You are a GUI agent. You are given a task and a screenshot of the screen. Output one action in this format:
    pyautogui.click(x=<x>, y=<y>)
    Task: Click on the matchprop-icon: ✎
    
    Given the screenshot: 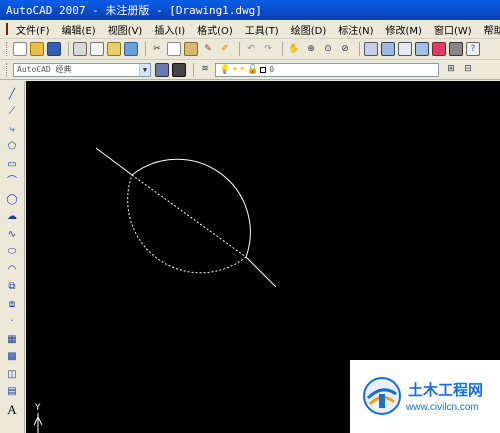 What is the action you would take?
    pyautogui.click(x=208, y=49)
    